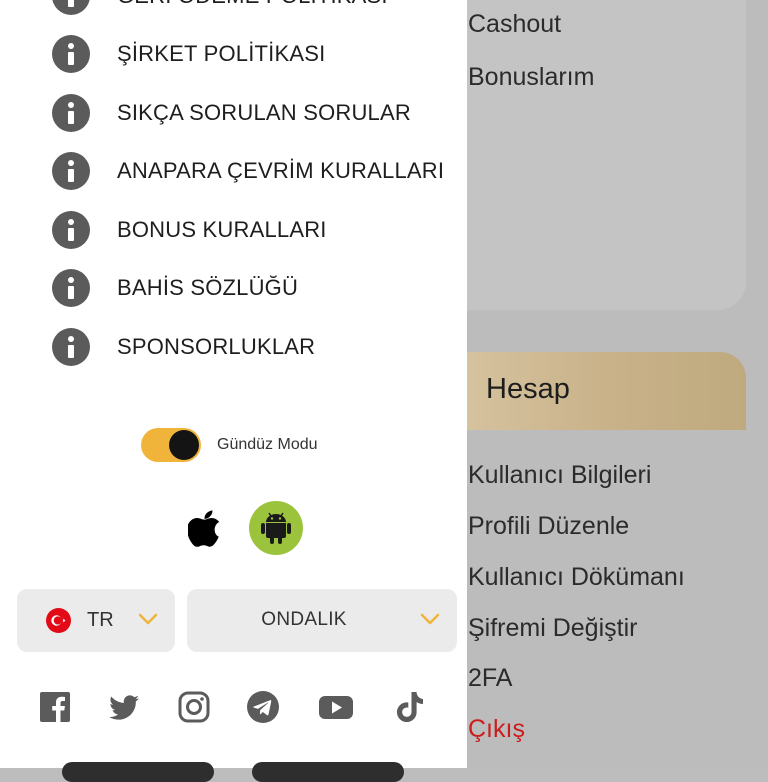 The image size is (768, 782). I want to click on tiktok-icon, so click(410, 707).